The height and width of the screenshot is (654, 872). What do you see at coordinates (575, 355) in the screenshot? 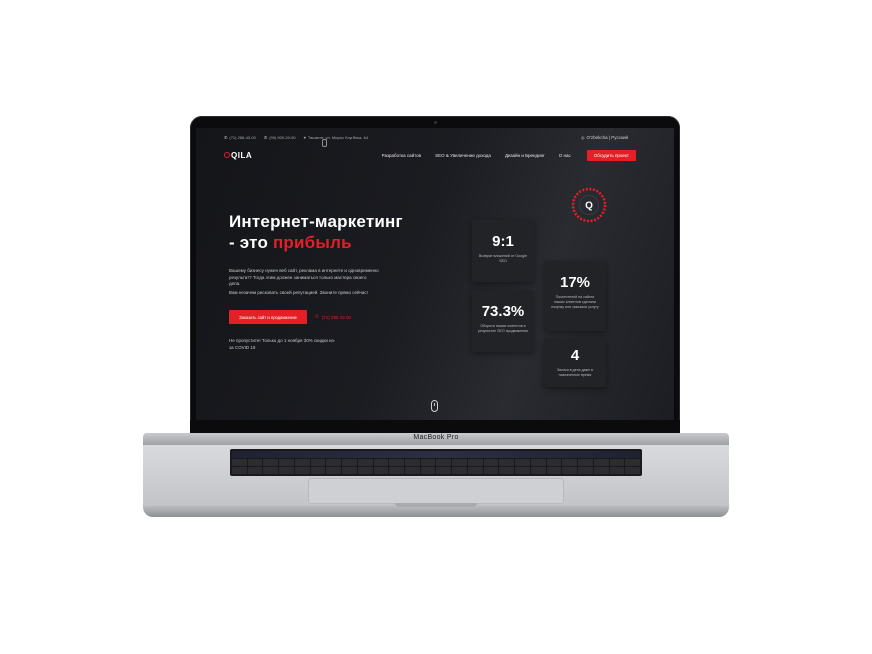
I see `stat-value: 4` at bounding box center [575, 355].